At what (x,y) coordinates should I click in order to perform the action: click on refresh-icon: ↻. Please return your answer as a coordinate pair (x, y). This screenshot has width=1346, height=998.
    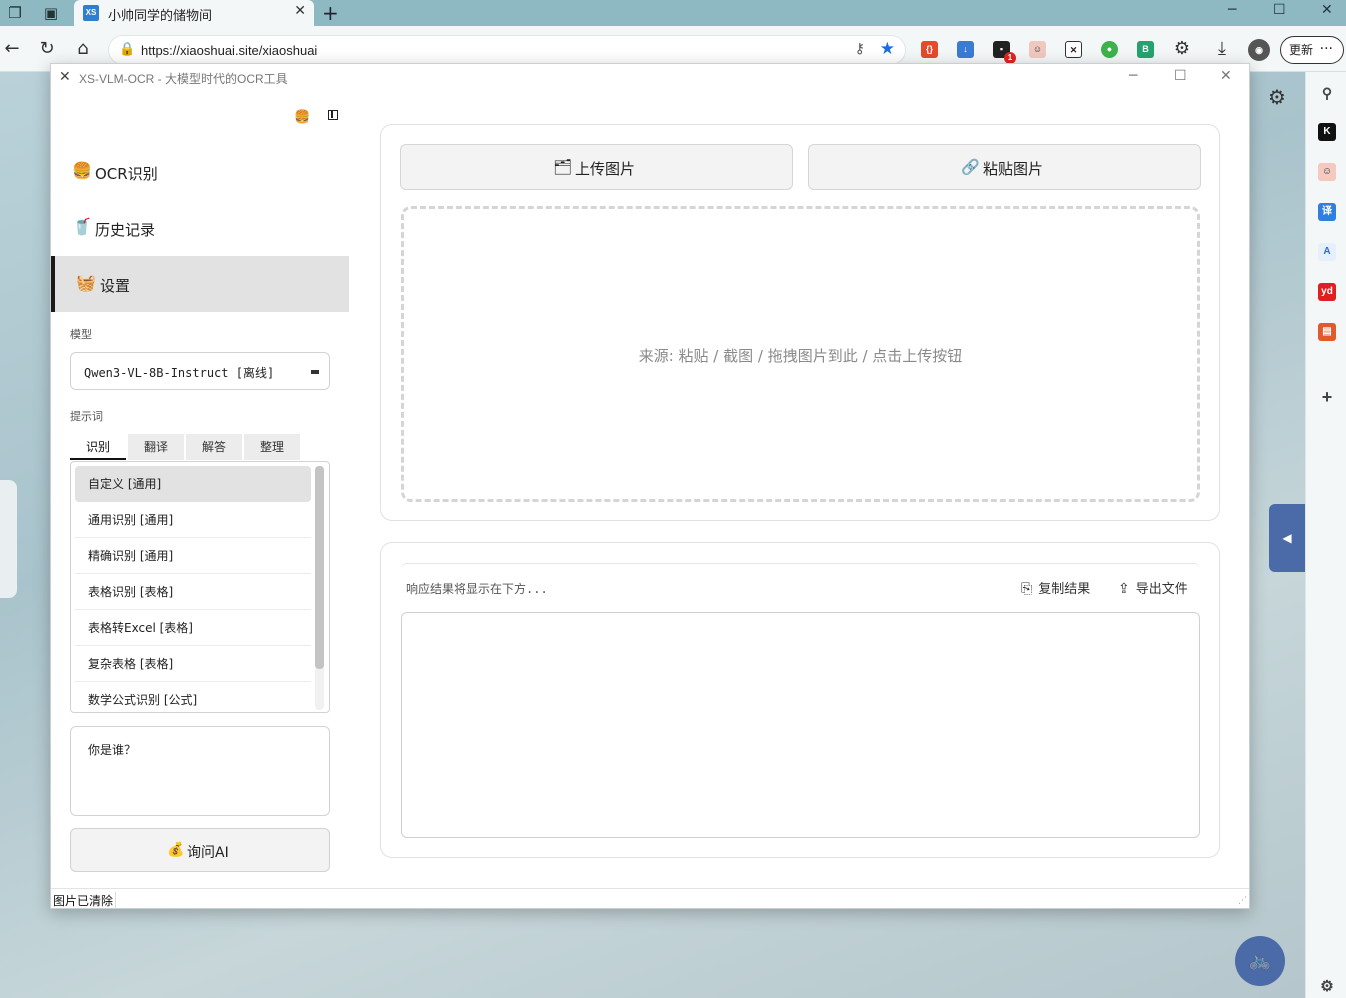
    Looking at the image, I should click on (47, 49).